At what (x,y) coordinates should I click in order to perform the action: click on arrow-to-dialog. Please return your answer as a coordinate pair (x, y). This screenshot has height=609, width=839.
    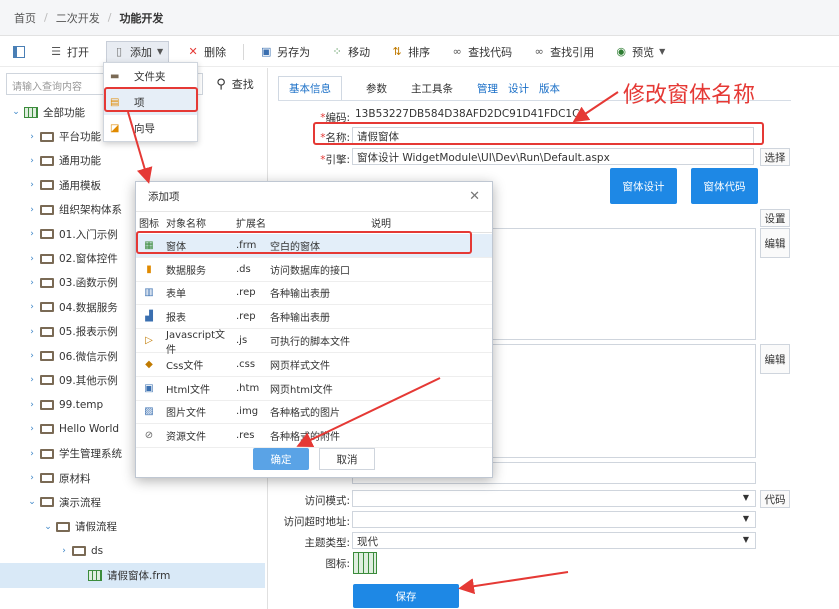
    Looking at the image, I should click on (140, 147).